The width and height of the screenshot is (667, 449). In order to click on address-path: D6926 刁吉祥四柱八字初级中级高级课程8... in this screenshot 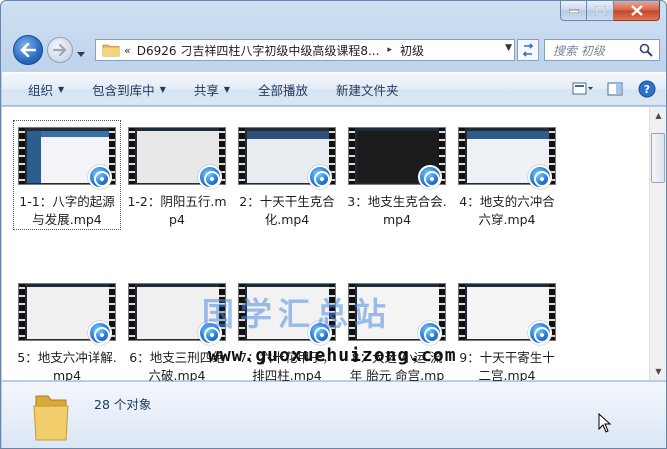, I will do `click(258, 50)`.